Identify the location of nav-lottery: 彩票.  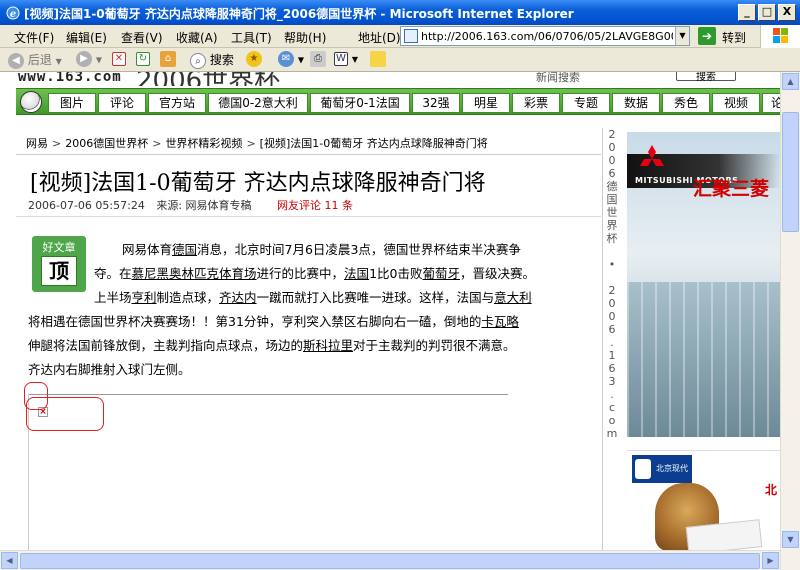
(536, 103).